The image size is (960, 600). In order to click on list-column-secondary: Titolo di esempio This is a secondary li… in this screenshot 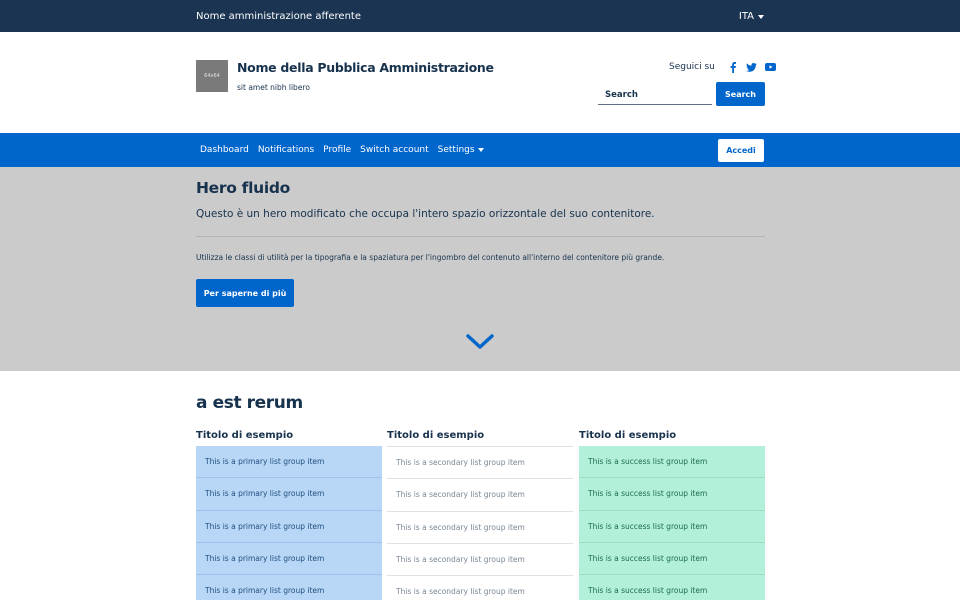, I will do `click(480, 514)`.